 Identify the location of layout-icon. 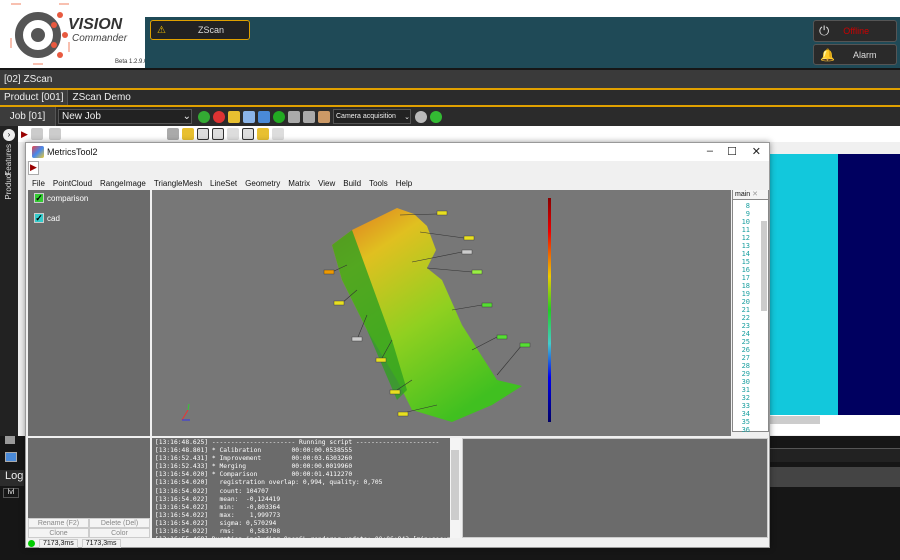
(54, 134).